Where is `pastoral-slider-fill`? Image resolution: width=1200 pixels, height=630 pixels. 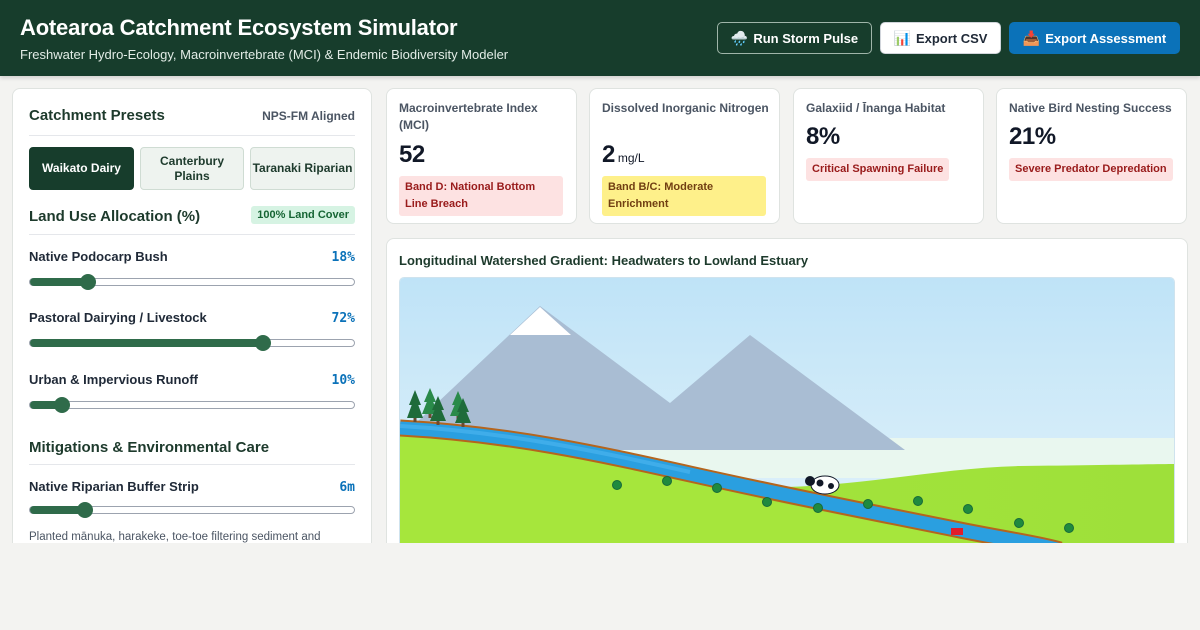
pastoral-slider-fill is located at coordinates (147, 343).